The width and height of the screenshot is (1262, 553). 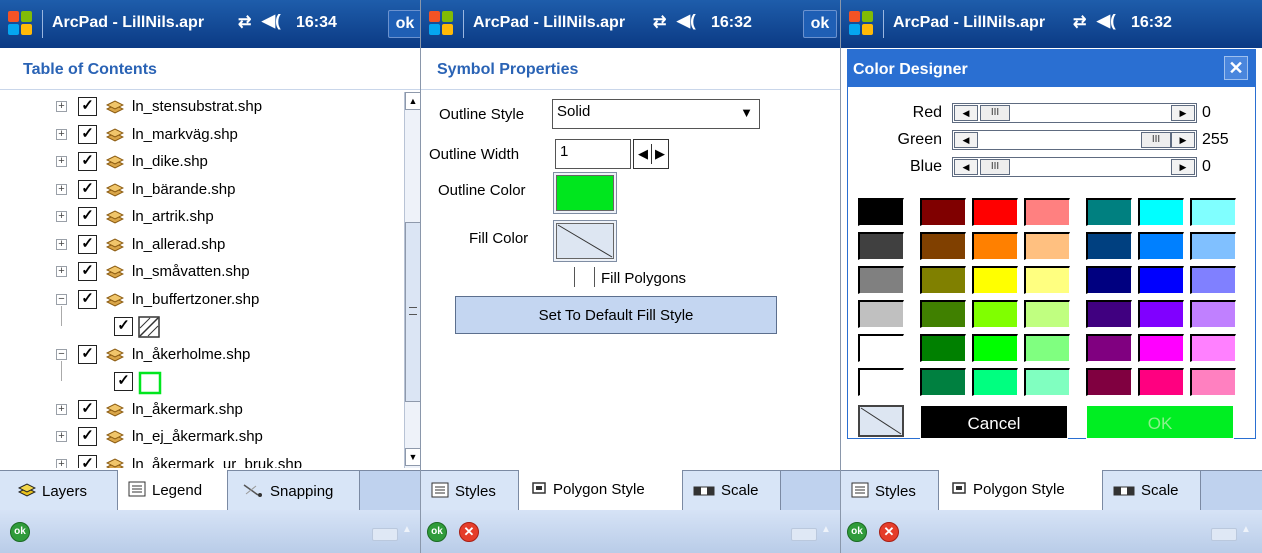 I want to click on tab-snapping: Snapping, so click(x=294, y=491).